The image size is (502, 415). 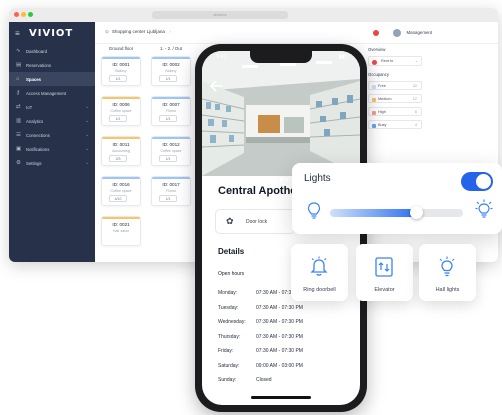 I want to click on ring-doorbell-label: Ring doorbell, so click(x=319, y=290).